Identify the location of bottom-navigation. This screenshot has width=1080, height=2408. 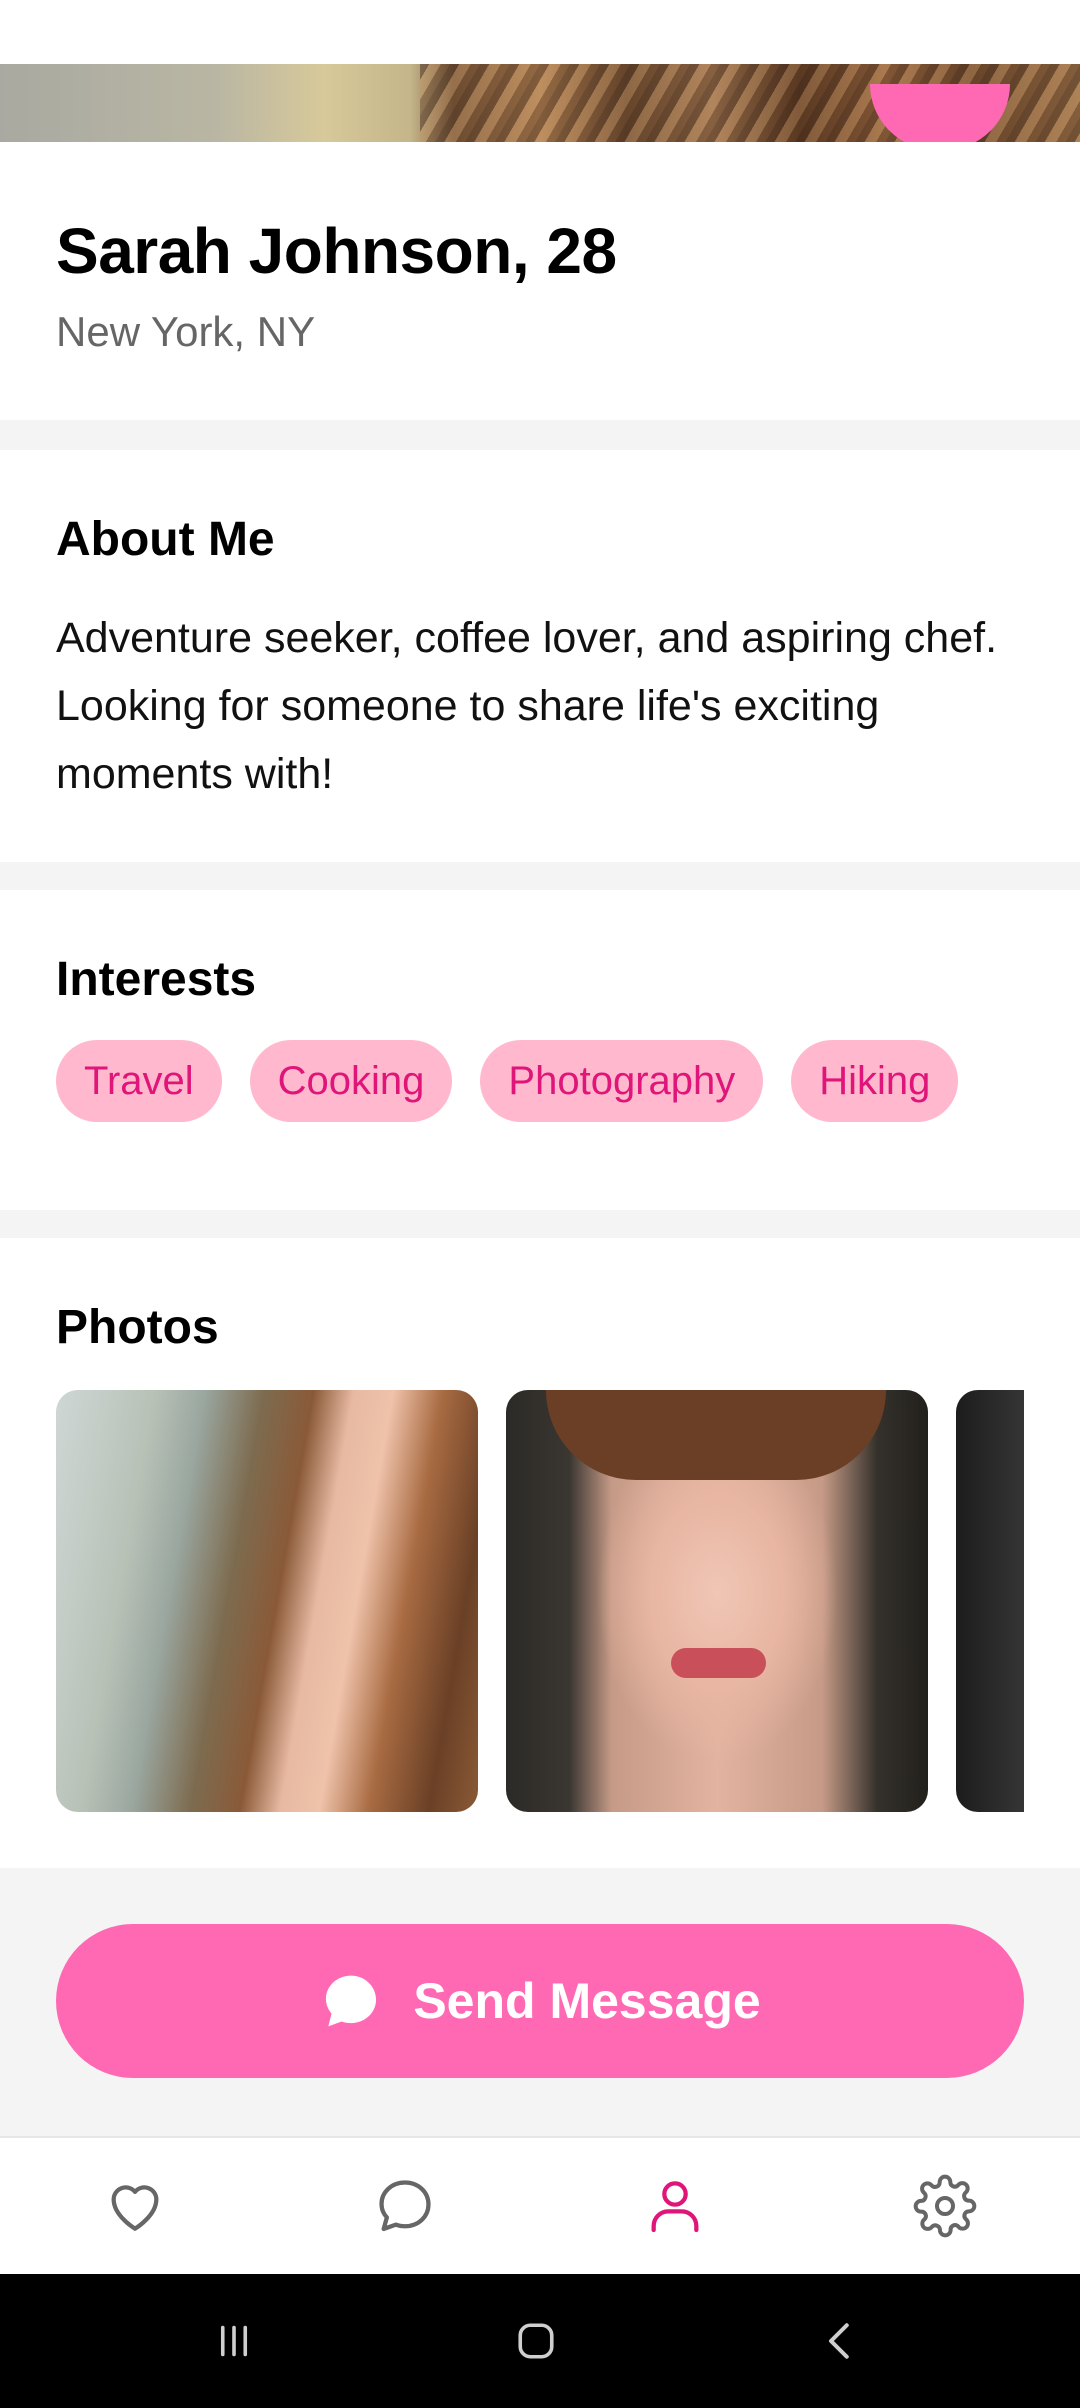
(540, 2205).